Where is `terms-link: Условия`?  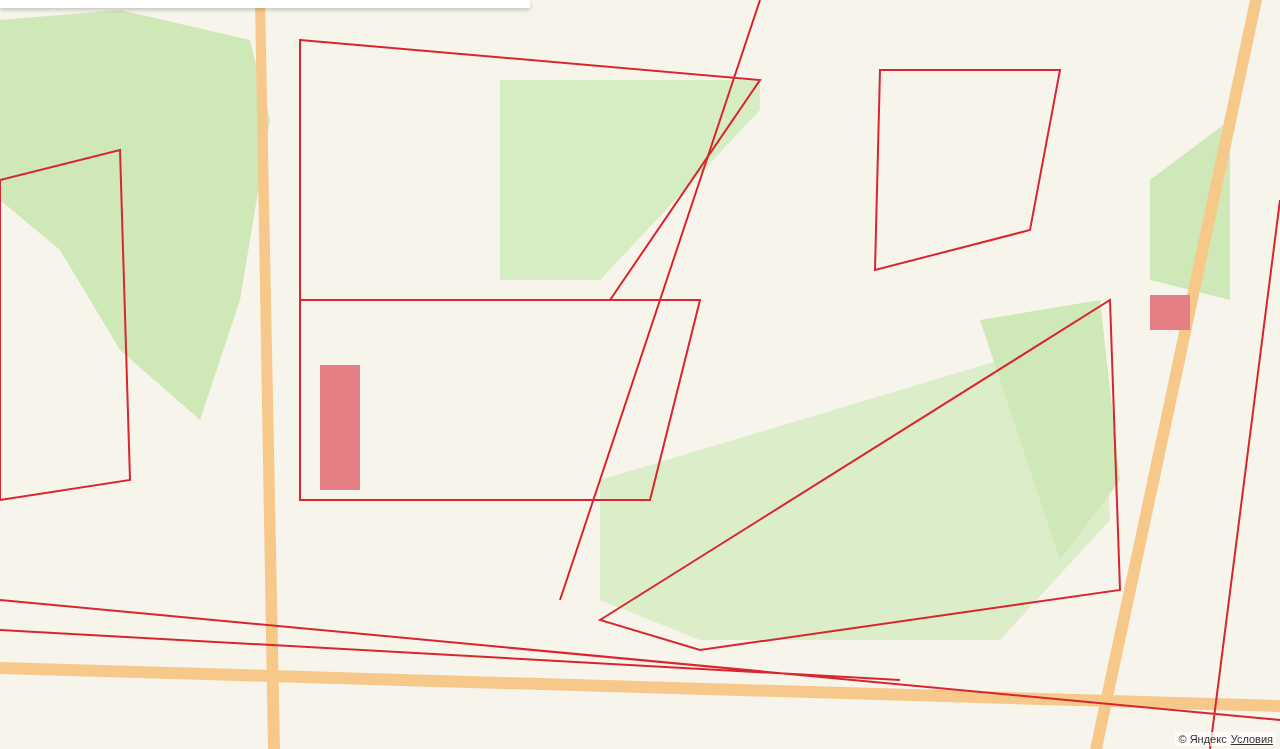 terms-link: Условия is located at coordinates (1251, 739).